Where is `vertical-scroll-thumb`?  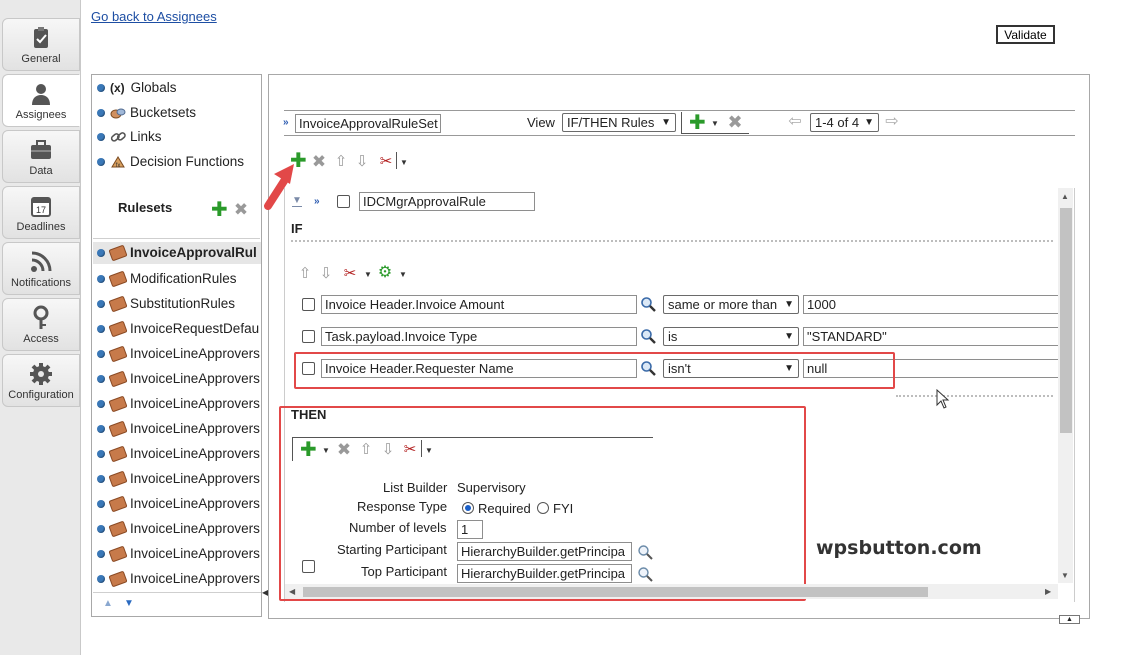 vertical-scroll-thumb is located at coordinates (1066, 320).